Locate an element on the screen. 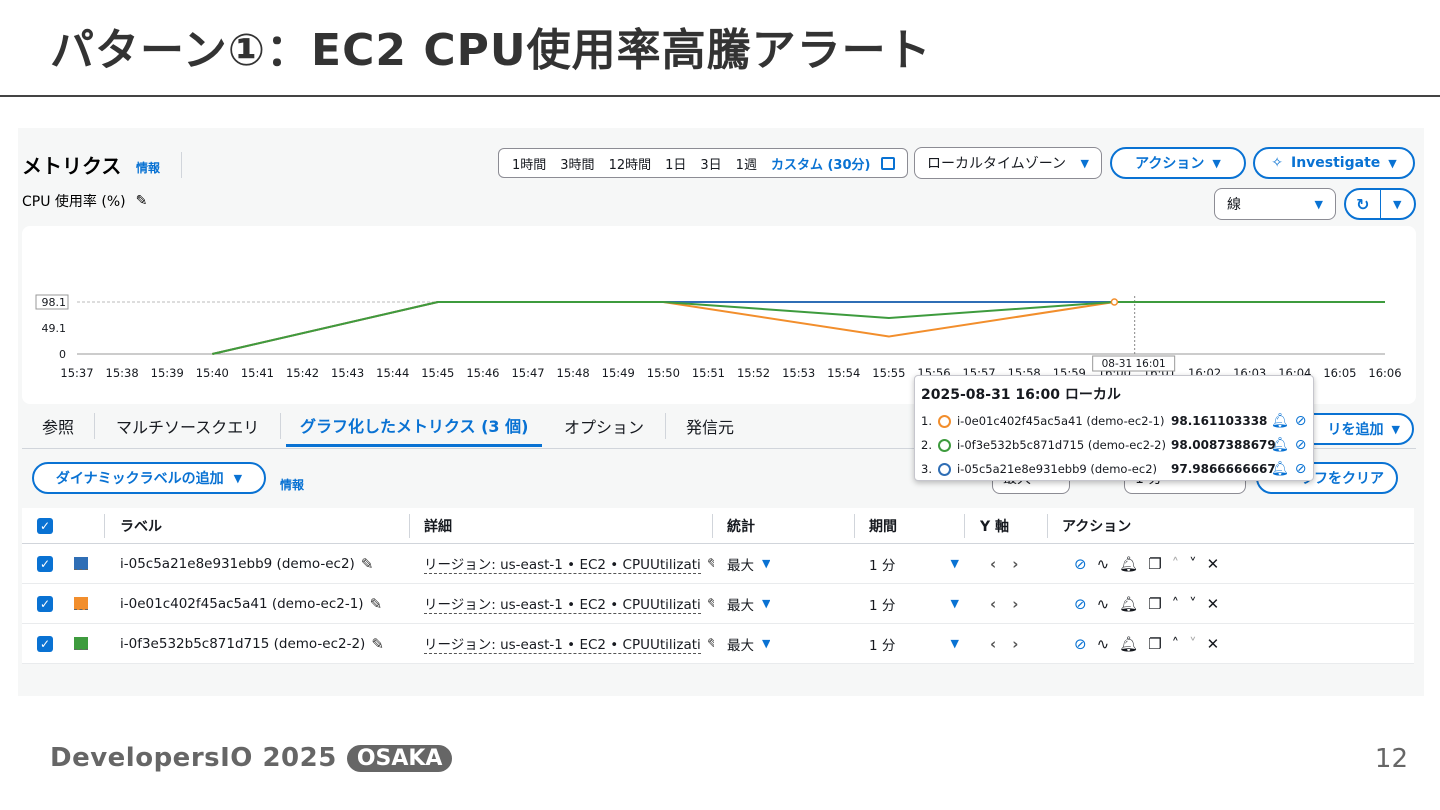 This screenshot has height=810, width=1440. sparkle-icon: ✧ is located at coordinates (1277, 163).